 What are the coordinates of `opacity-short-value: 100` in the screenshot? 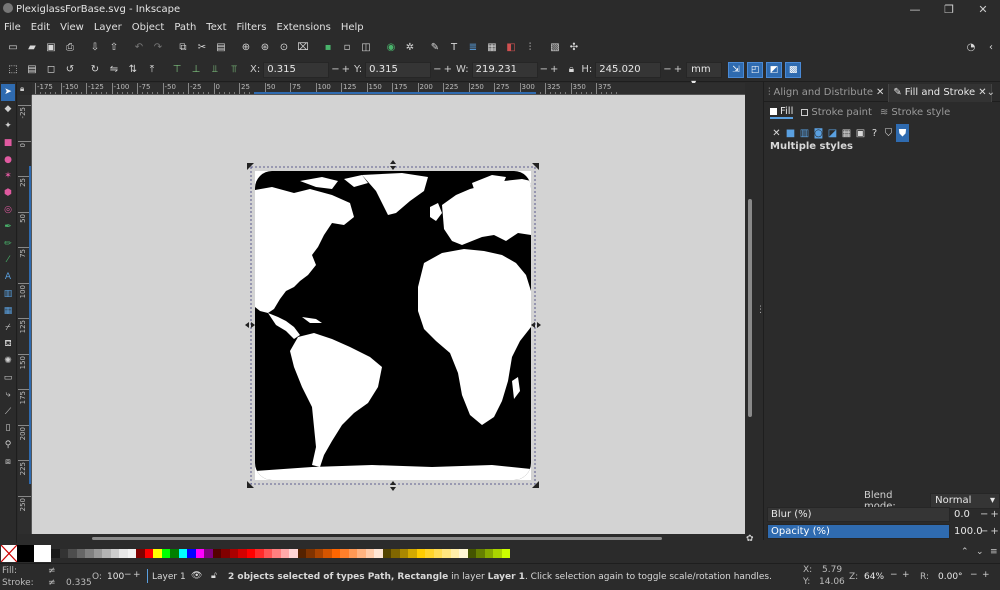 It's located at (115, 577).